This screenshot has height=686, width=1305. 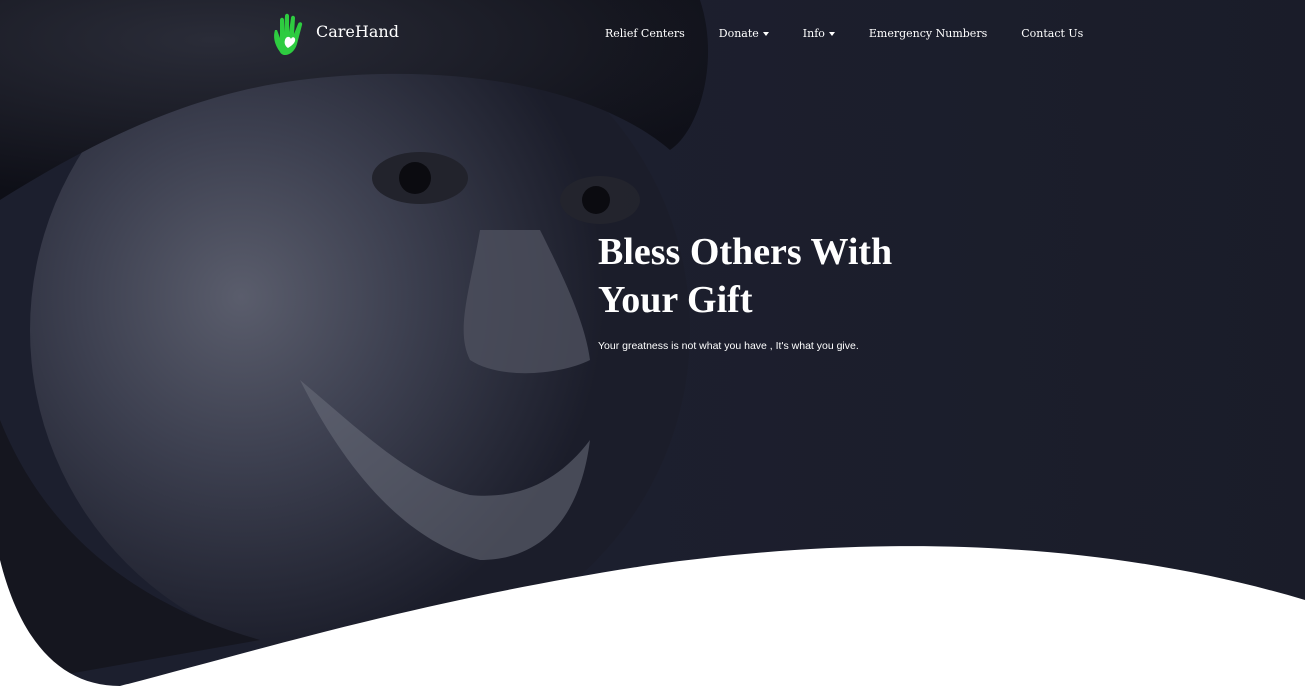 I want to click on nav-item-label: Contact Us, so click(x=1052, y=33).